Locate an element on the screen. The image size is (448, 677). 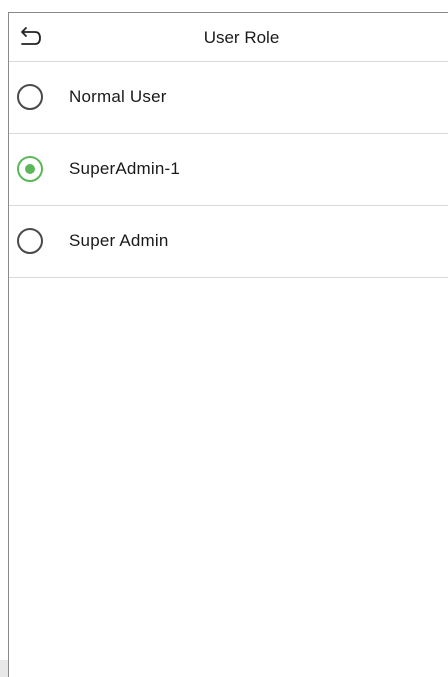
role-option-label: Super Admin is located at coordinates (119, 240).